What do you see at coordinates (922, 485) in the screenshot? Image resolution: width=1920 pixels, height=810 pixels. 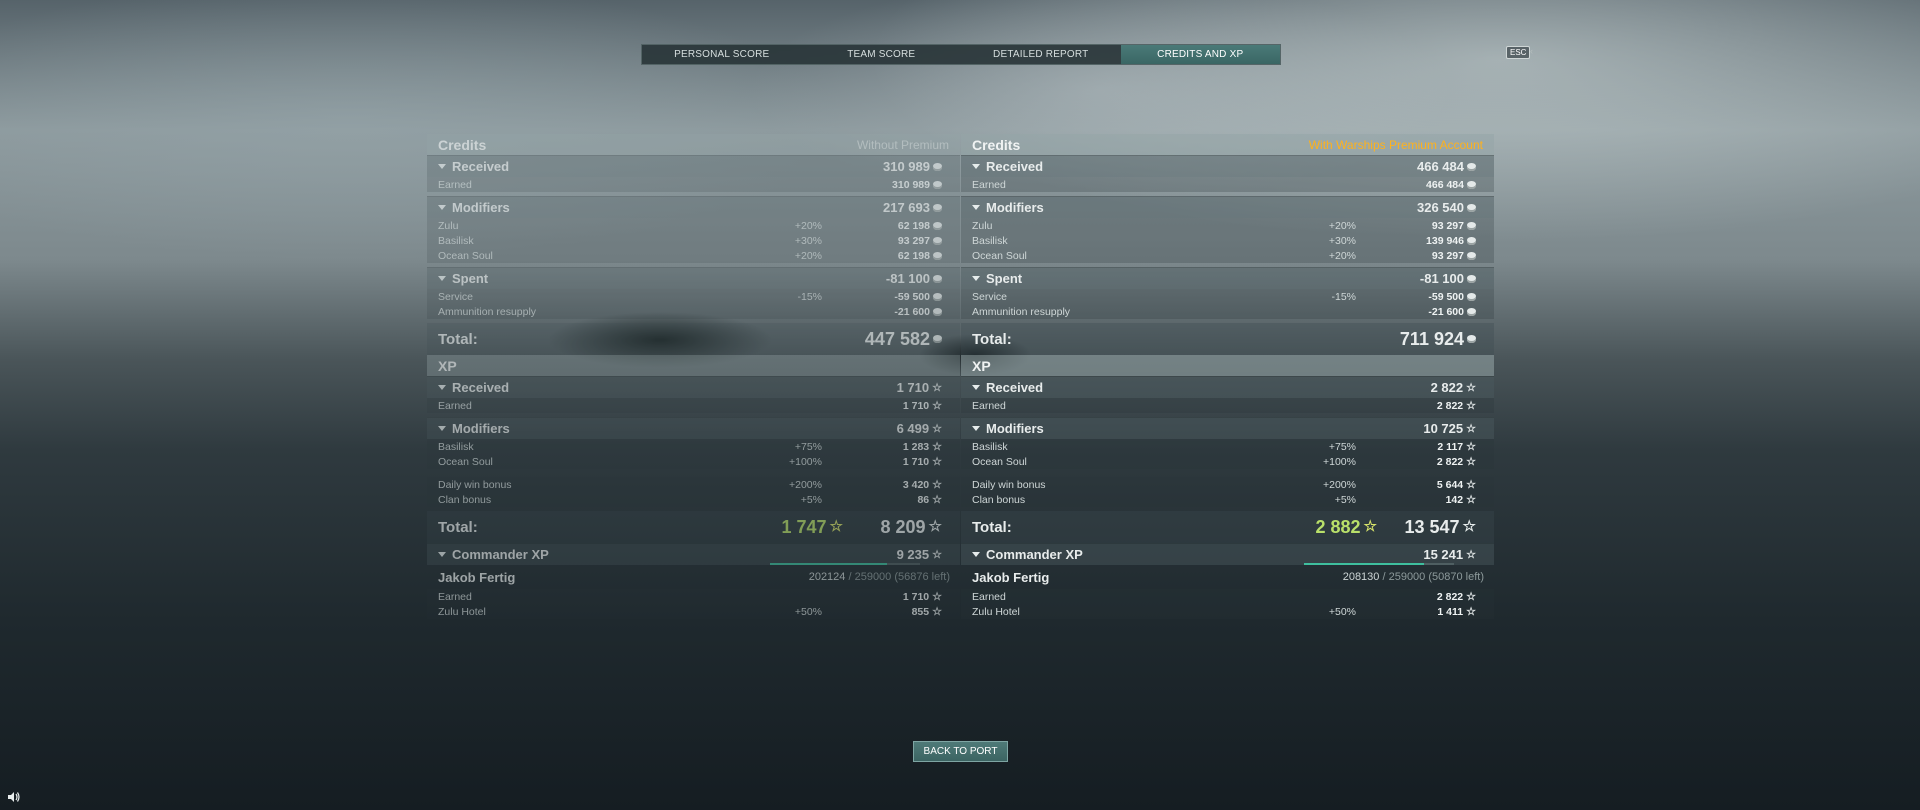 I see `value: 3 420 ☆` at bounding box center [922, 485].